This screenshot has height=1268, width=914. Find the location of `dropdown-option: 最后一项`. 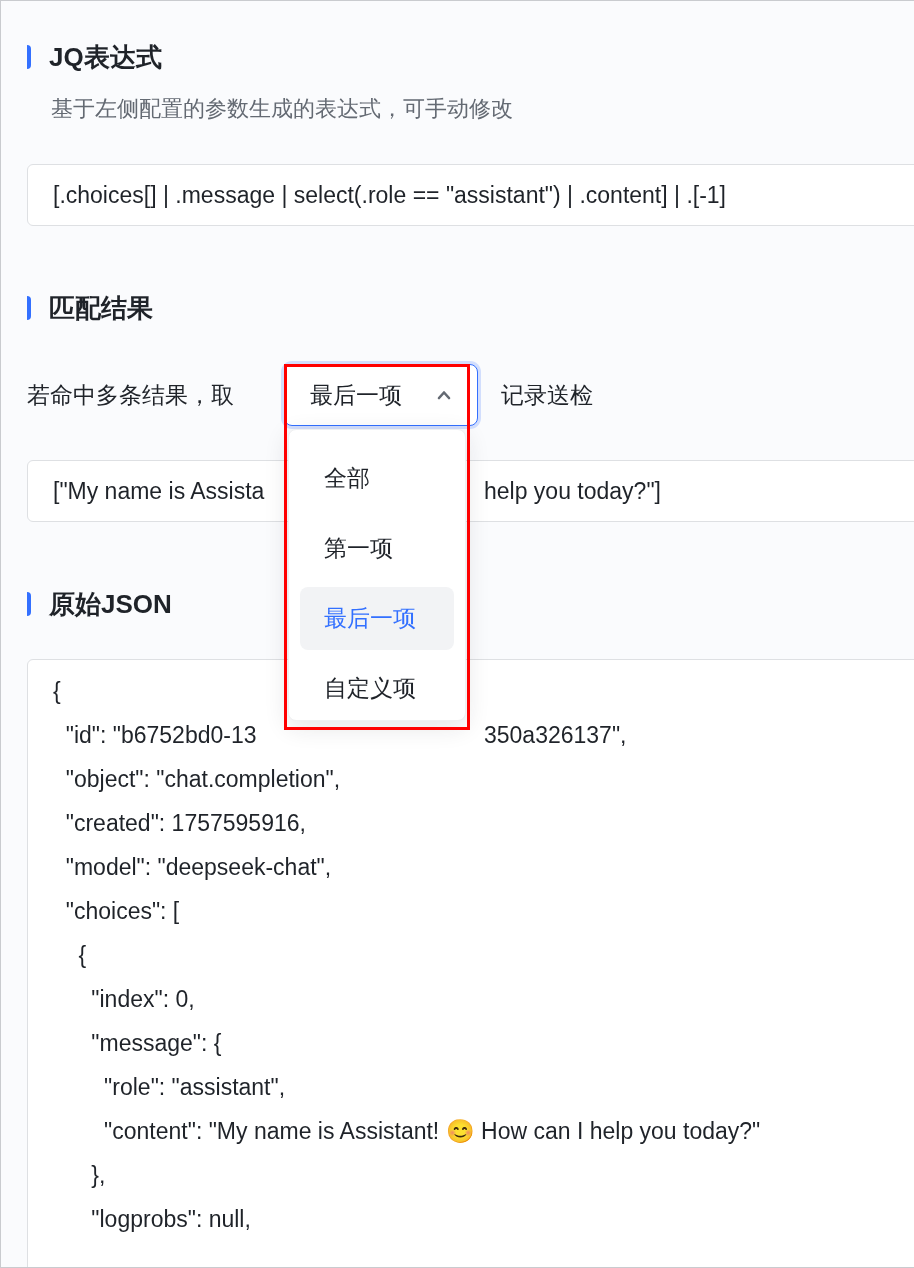

dropdown-option: 最后一项 is located at coordinates (377, 618).